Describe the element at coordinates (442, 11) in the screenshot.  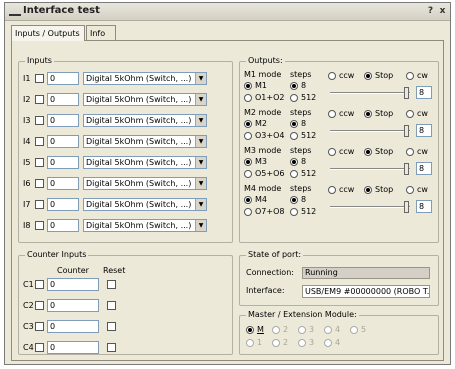
I see `close-button: x` at that location.